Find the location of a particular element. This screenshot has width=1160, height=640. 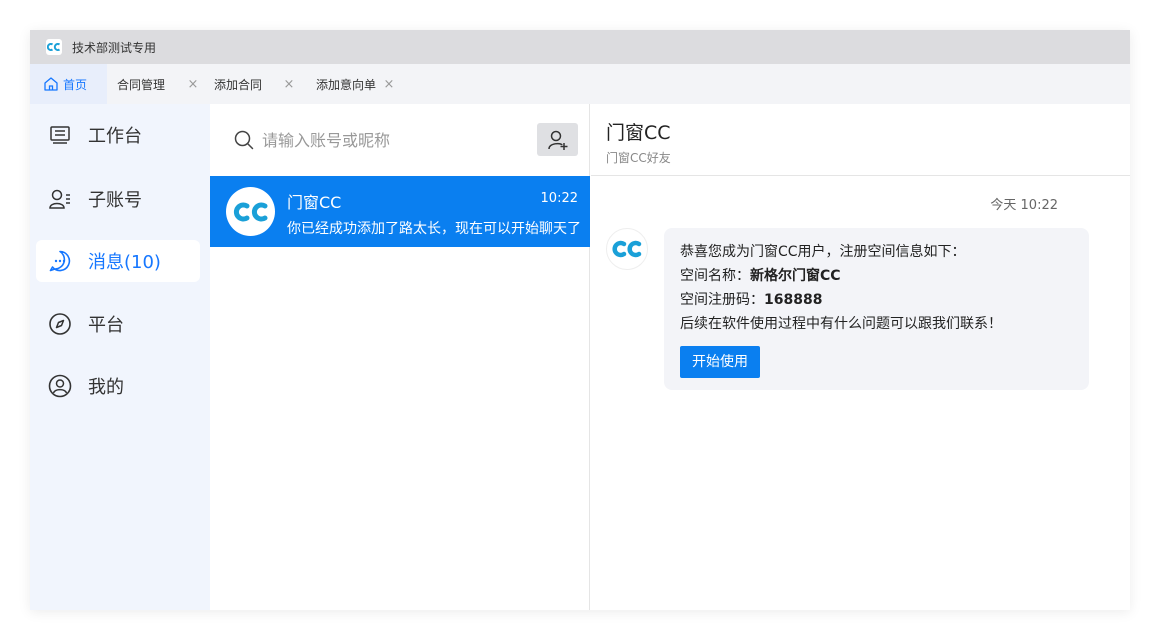

compass-icon is located at coordinates (60, 324).